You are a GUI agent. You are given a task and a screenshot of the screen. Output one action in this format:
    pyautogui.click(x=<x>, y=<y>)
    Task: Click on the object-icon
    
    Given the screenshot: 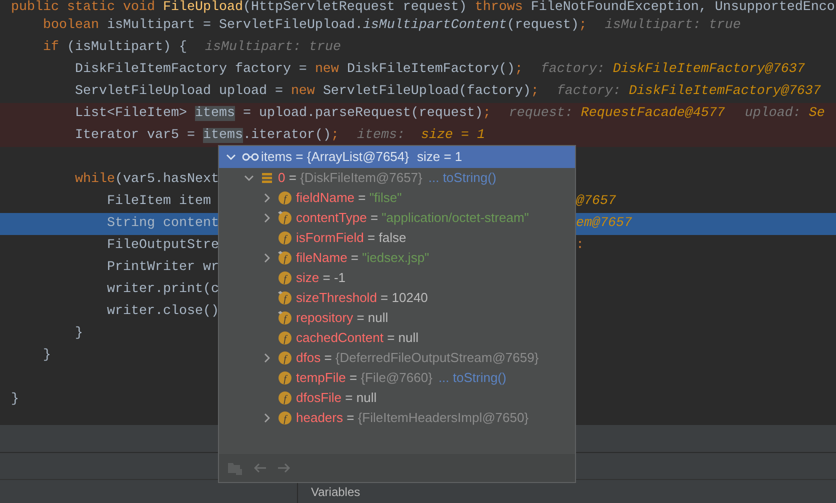 What is the action you would take?
    pyautogui.click(x=267, y=178)
    